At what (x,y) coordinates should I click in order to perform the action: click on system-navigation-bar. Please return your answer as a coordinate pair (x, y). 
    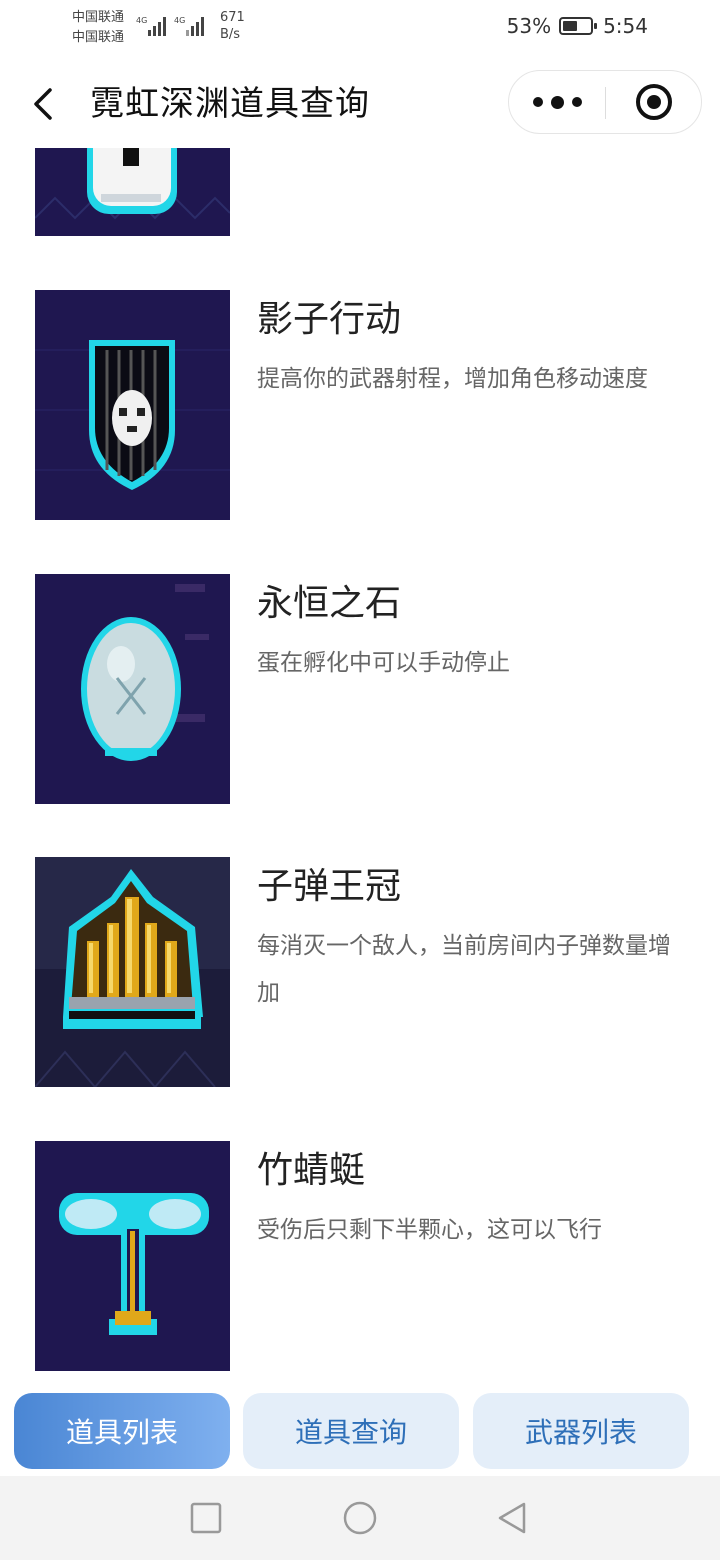
    Looking at the image, I should click on (360, 1518).